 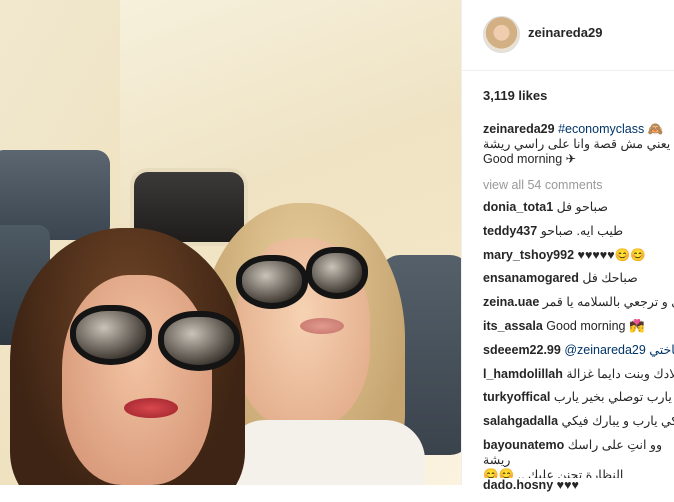 I want to click on comment-text: تروحي و ترجعي بالسلامه يا قمر, so click(x=608, y=302).